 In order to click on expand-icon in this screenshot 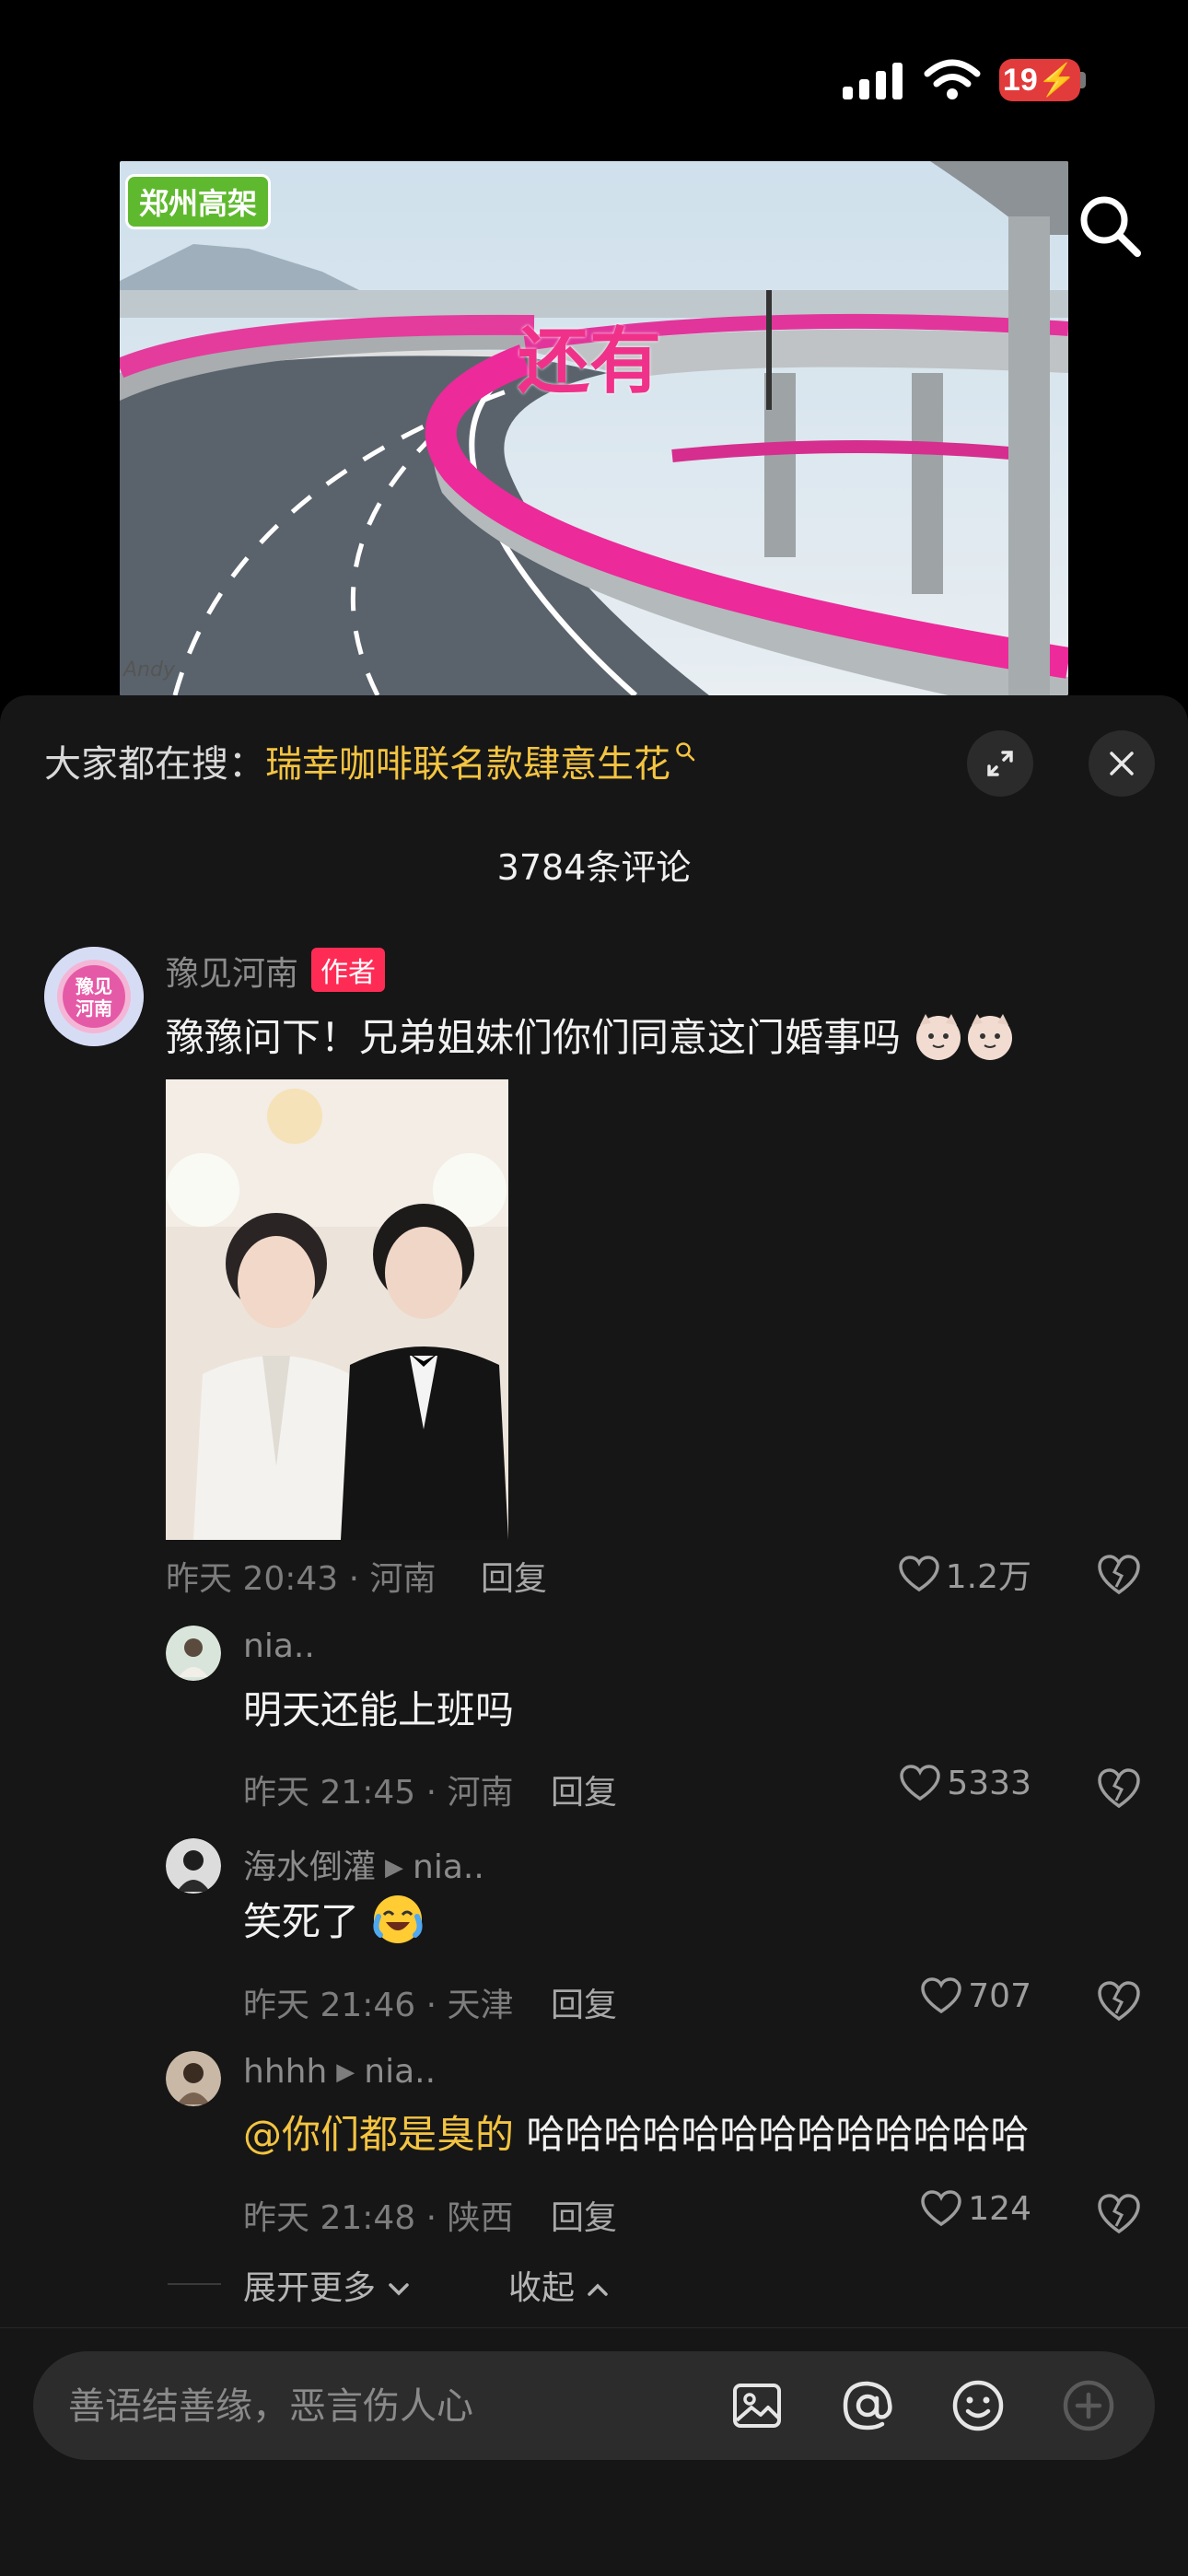, I will do `click(1000, 763)`.